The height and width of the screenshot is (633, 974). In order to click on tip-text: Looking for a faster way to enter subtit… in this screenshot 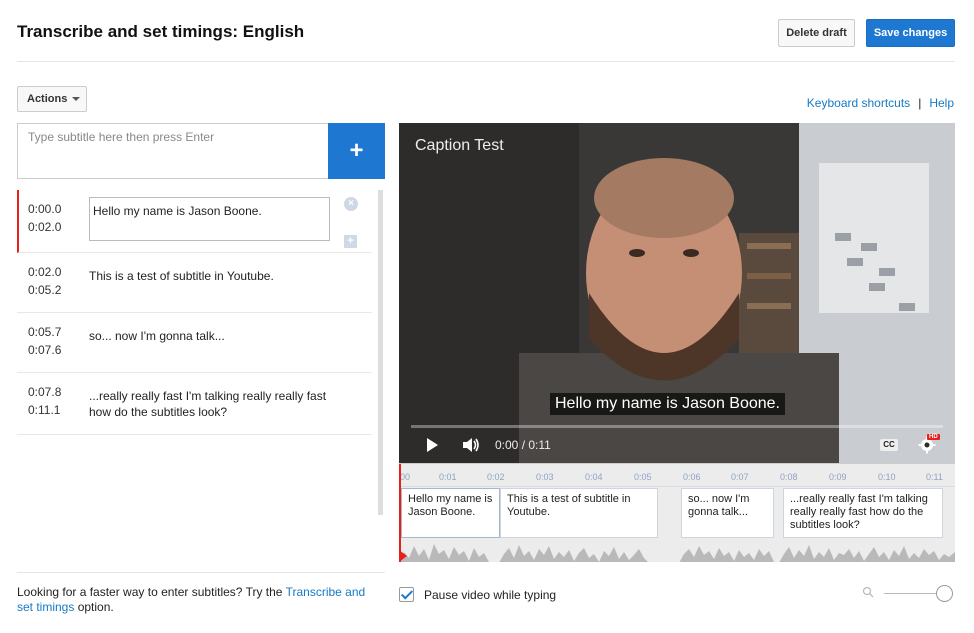, I will do `click(151, 592)`.